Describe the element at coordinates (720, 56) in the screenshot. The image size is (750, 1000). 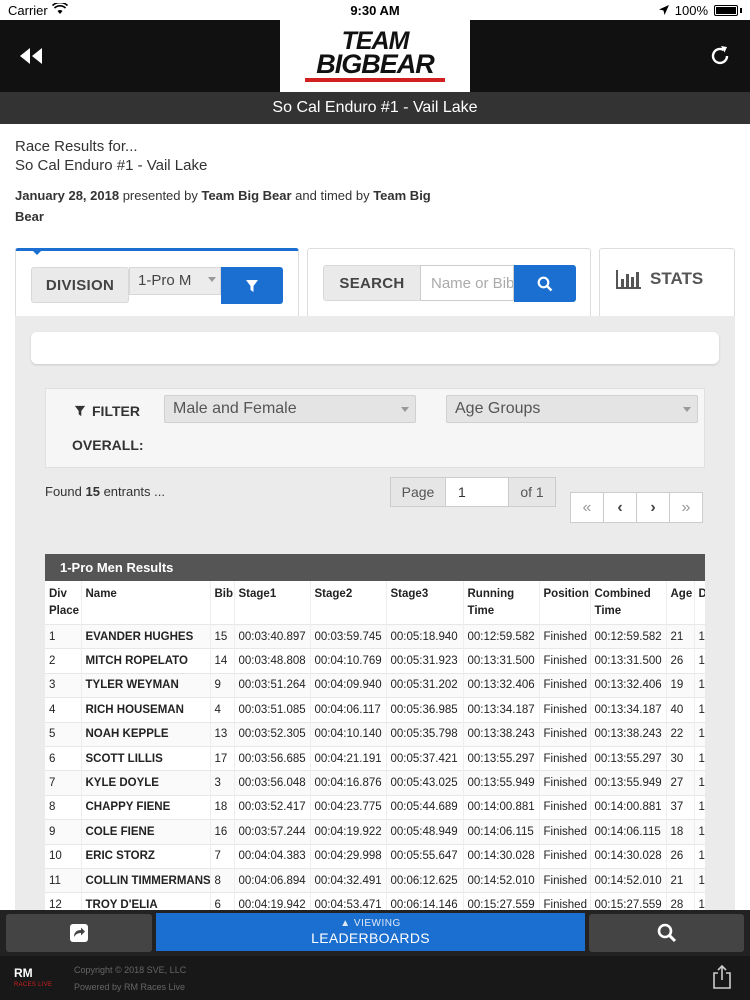
I see `refresh-button` at that location.